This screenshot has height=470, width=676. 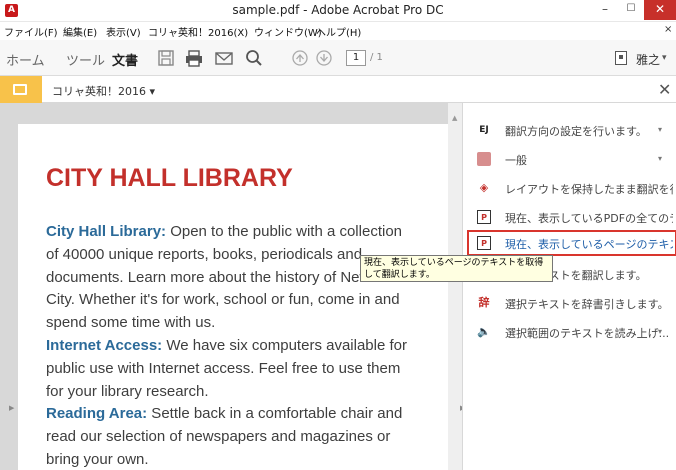 I want to click on page-text-translate-icon: P, so click(x=484, y=243).